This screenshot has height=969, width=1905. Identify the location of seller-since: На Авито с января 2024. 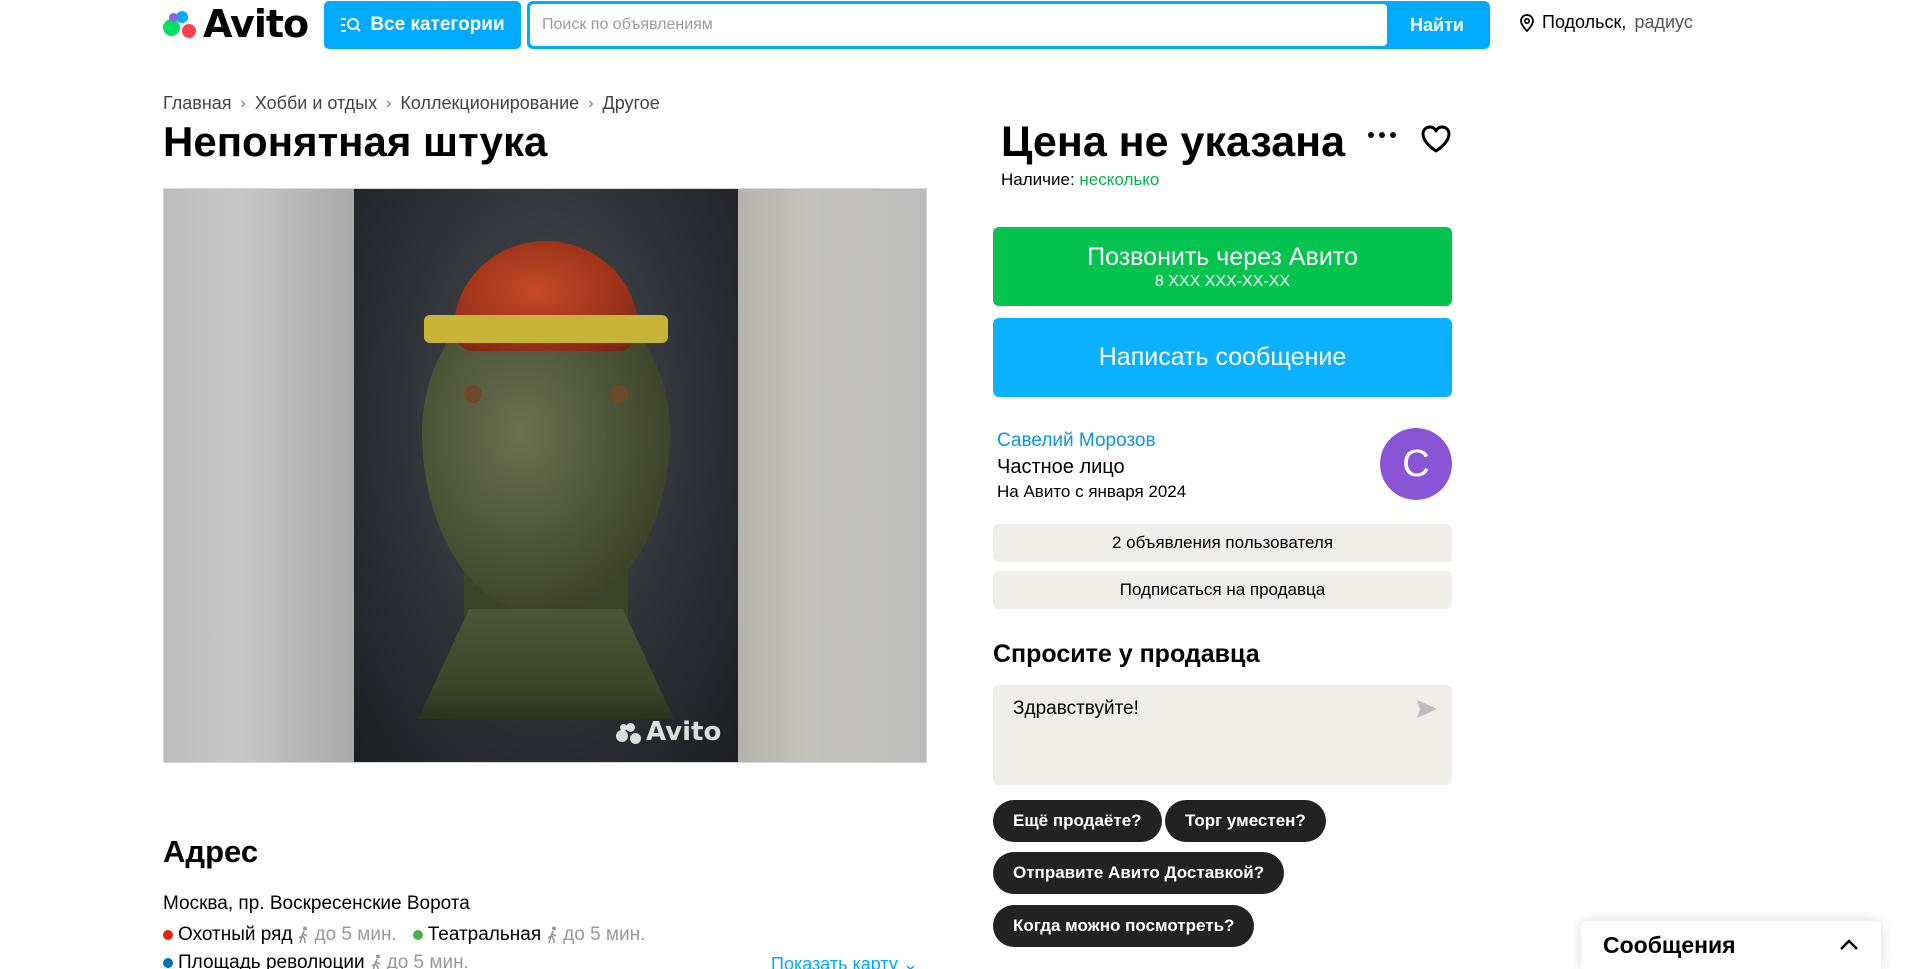
(1092, 491).